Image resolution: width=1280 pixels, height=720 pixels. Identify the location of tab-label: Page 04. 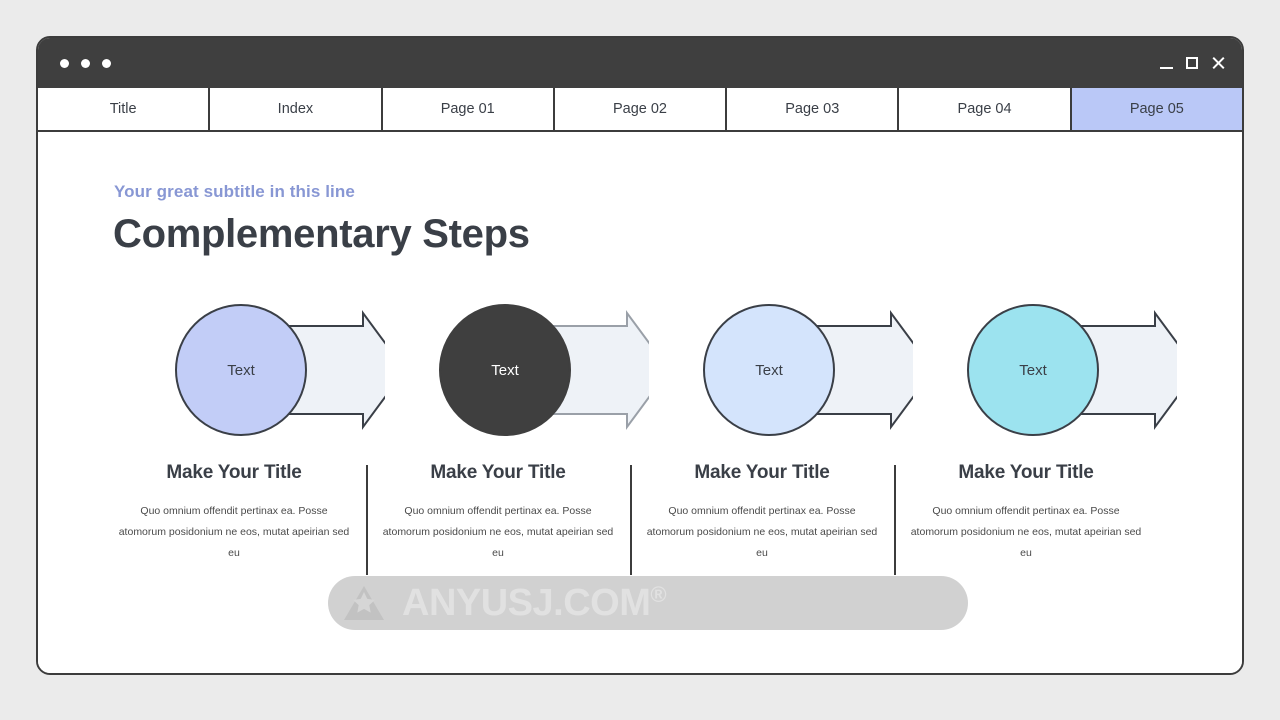
(984, 109).